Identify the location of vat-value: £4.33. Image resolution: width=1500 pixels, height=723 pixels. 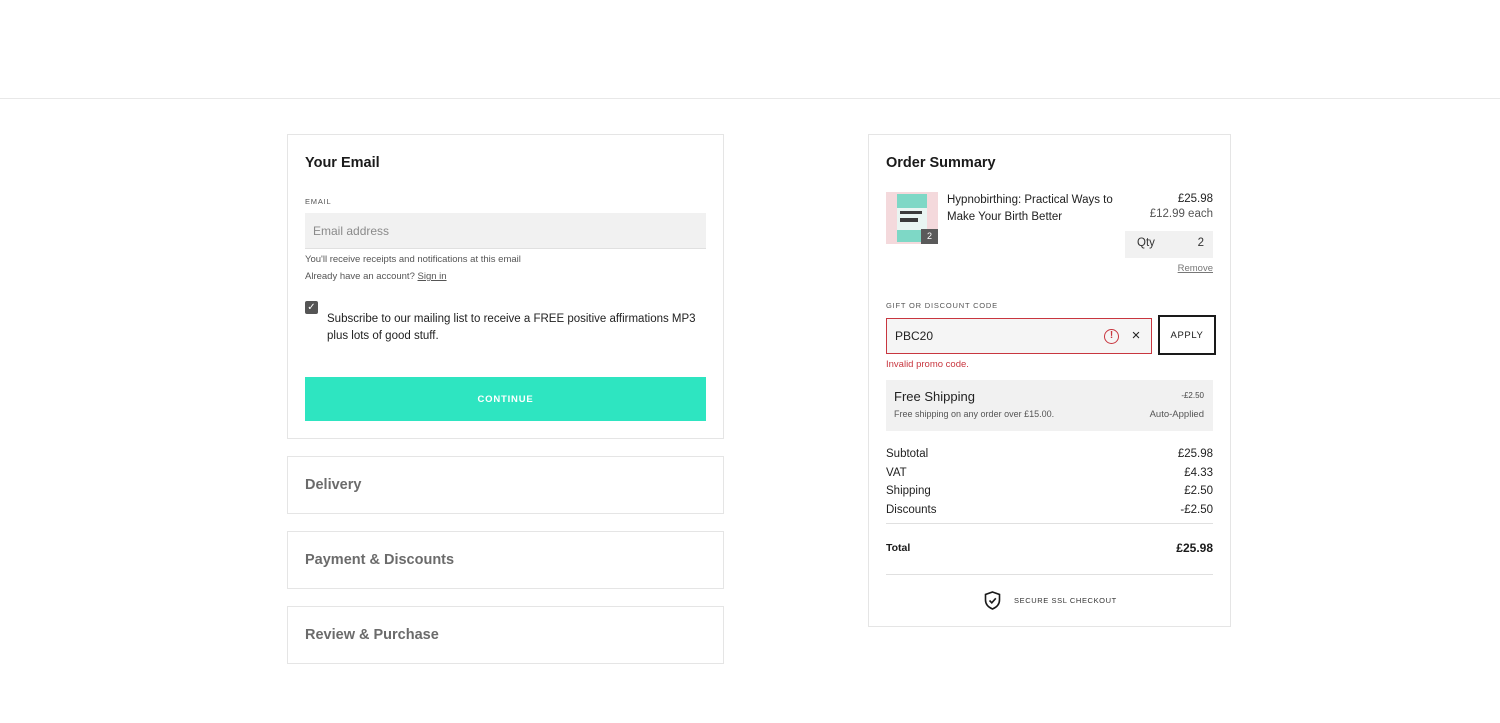
(1198, 473).